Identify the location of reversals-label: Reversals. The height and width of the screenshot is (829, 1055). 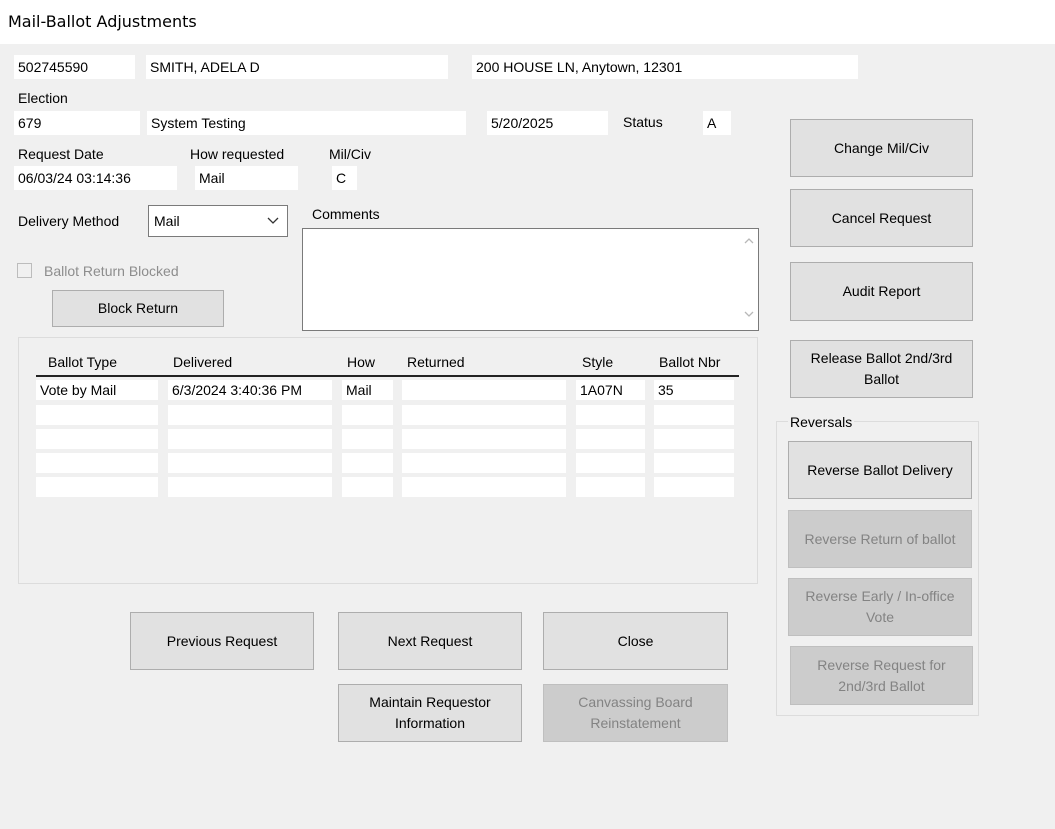
(821, 422).